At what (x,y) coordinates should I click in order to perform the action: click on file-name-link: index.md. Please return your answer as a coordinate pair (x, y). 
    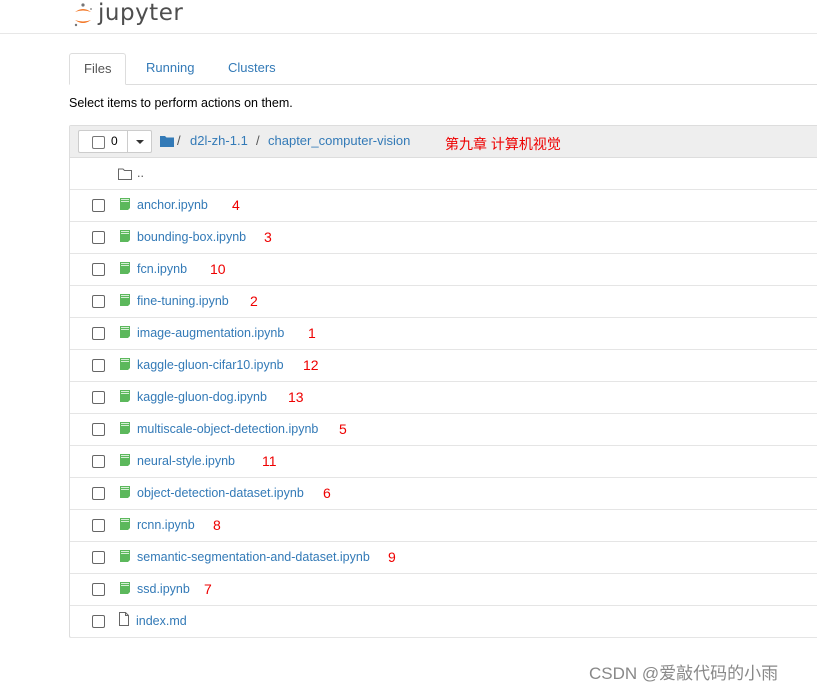
    Looking at the image, I should click on (161, 621).